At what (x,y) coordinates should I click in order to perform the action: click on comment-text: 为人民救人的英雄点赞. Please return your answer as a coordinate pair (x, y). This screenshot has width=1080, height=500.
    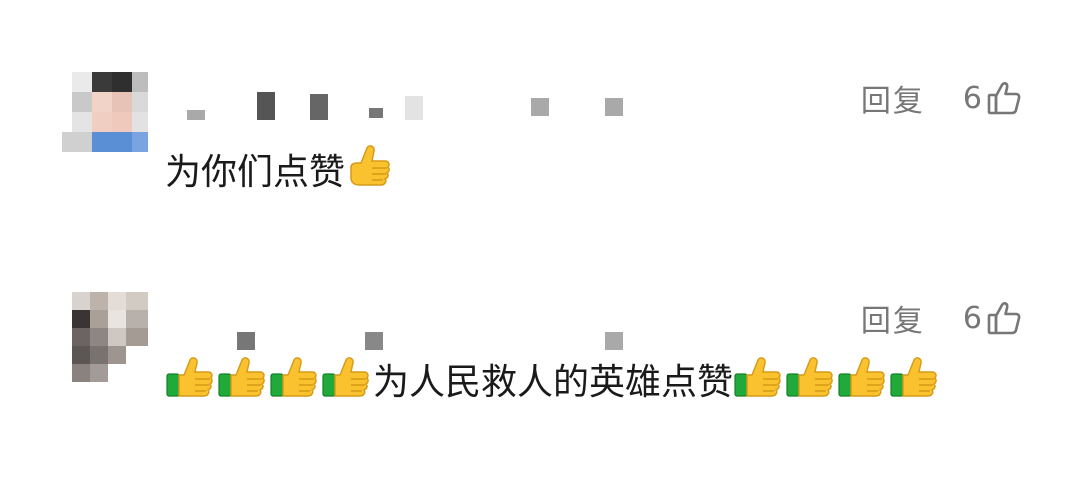
    Looking at the image, I should click on (553, 379).